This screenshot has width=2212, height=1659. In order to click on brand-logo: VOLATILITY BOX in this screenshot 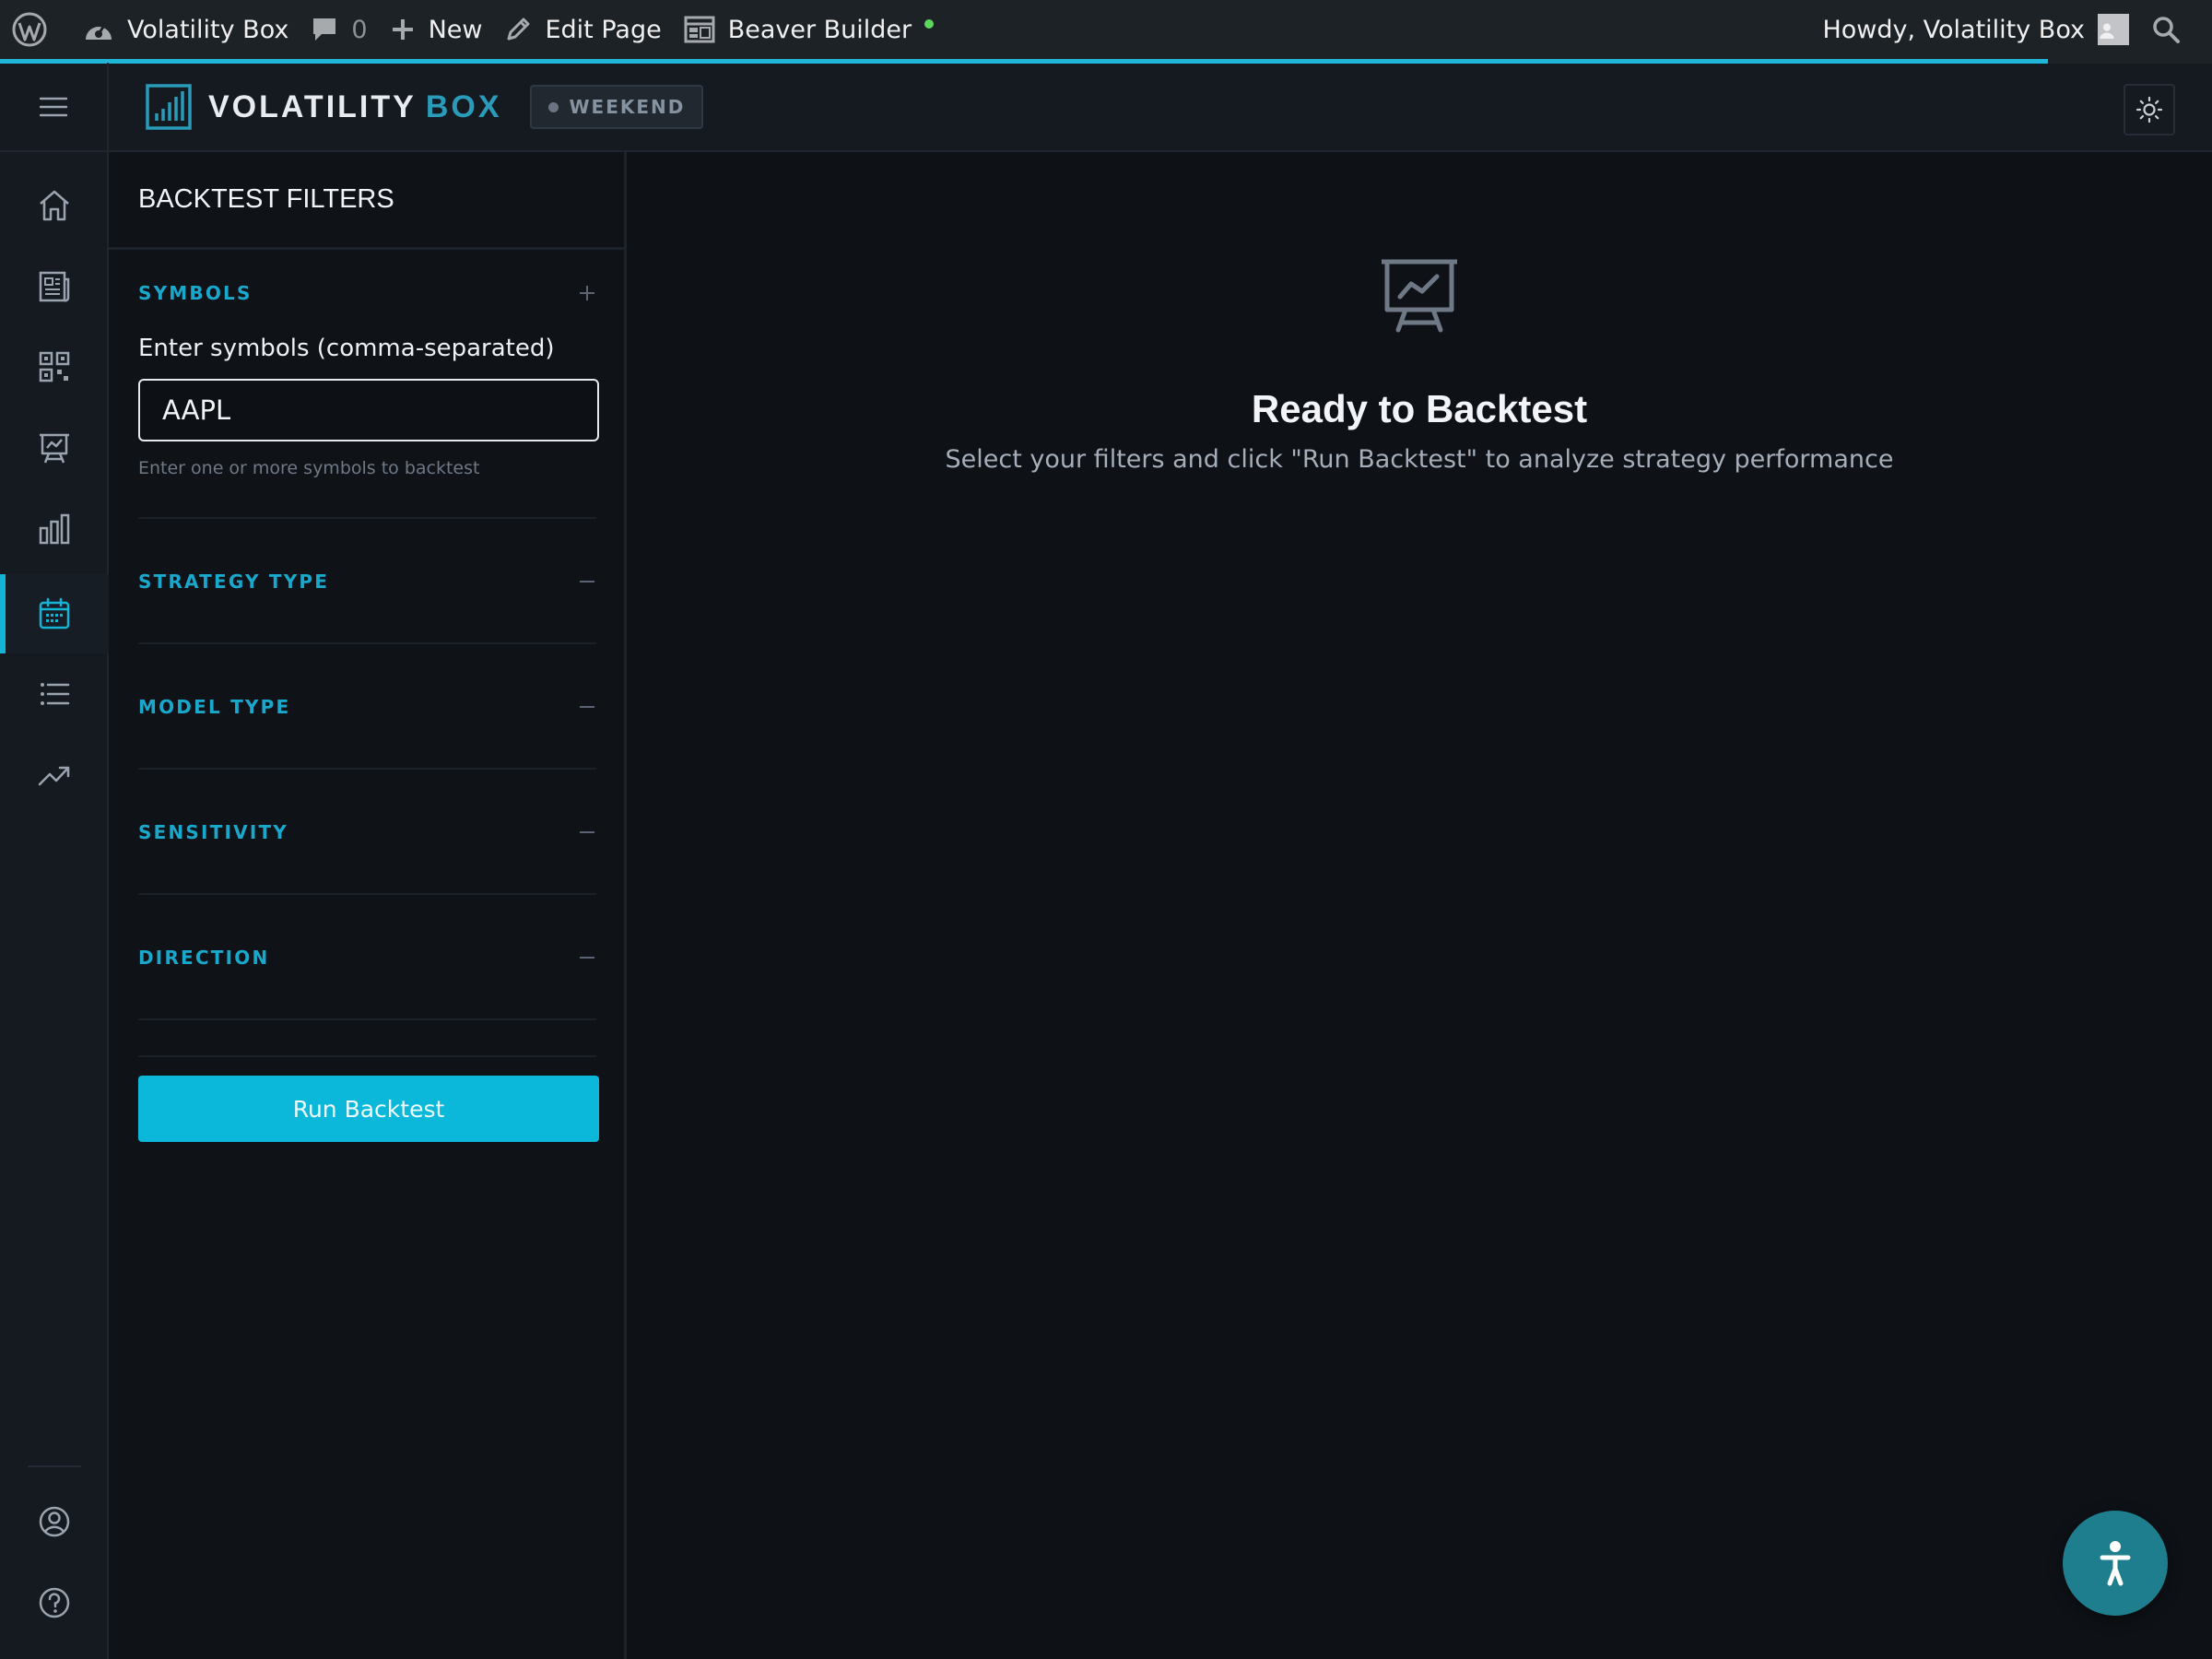, I will do `click(324, 107)`.